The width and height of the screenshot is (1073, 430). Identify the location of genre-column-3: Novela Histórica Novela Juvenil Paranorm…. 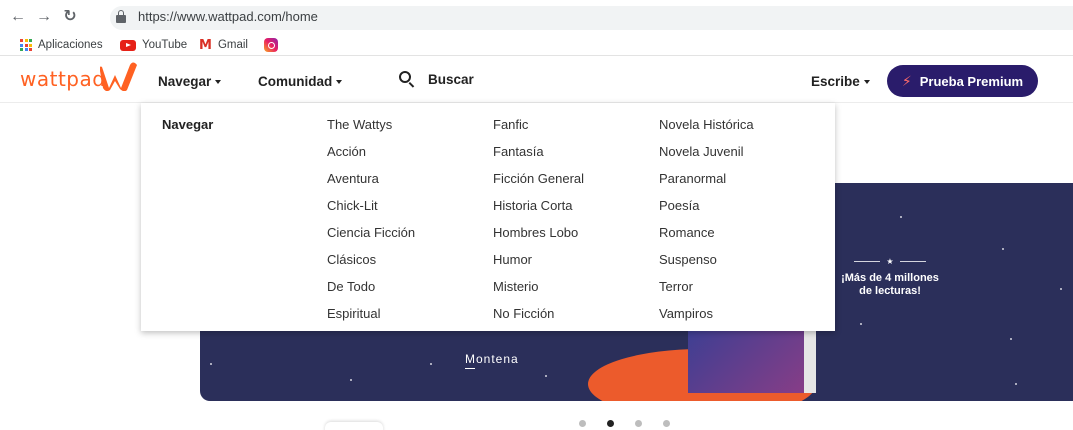
(706, 225).